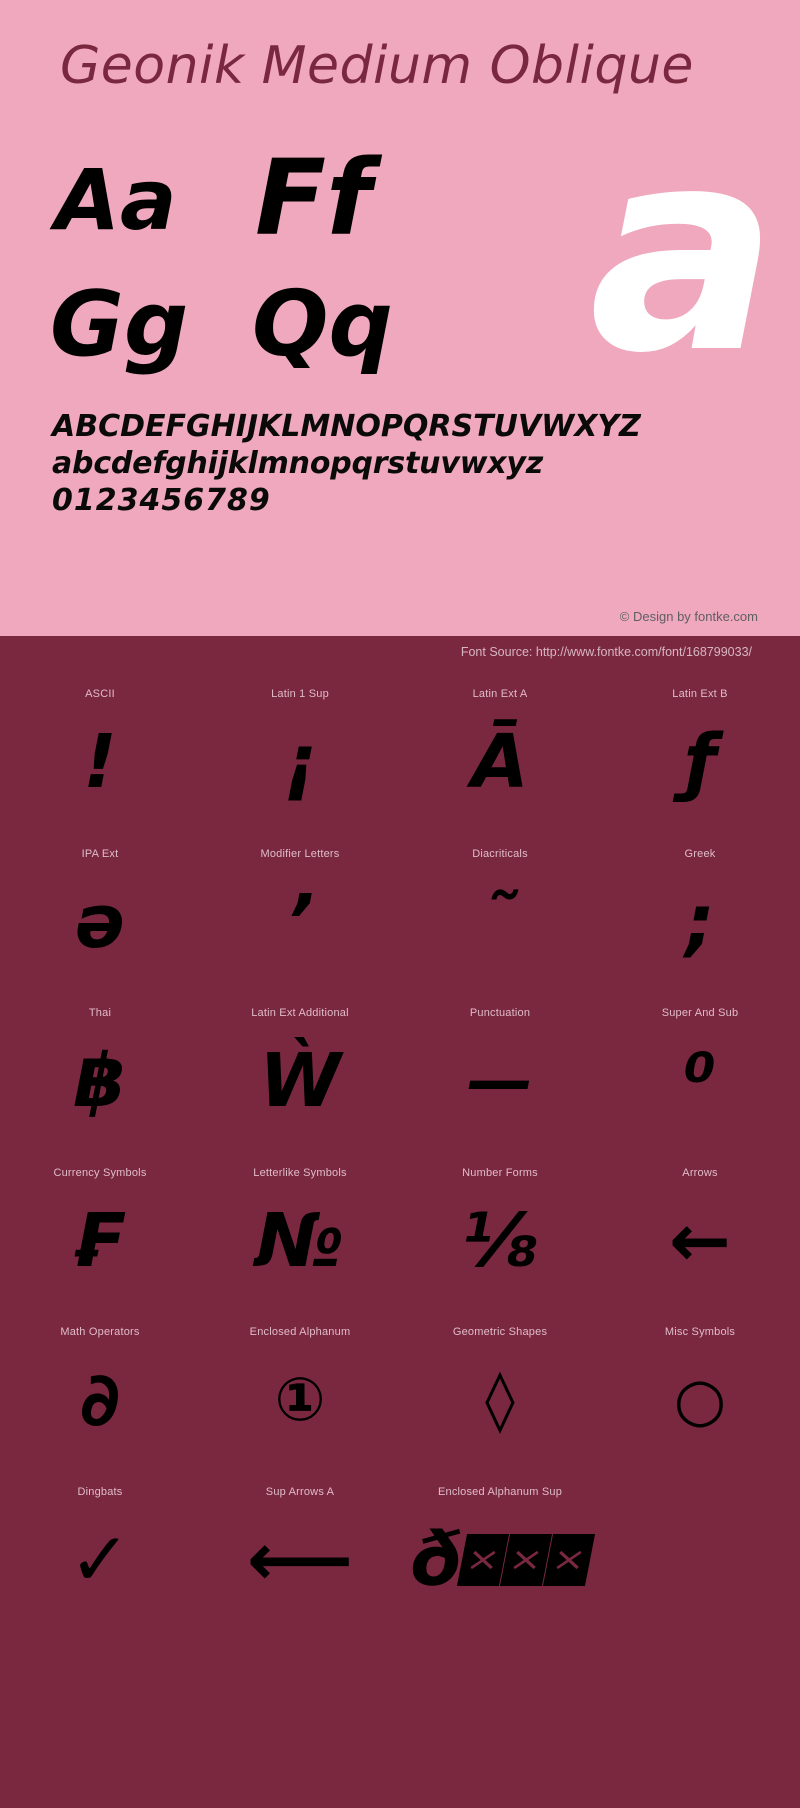 This screenshot has width=800, height=1808. I want to click on block-glyph: ₣, so click(100, 1240).